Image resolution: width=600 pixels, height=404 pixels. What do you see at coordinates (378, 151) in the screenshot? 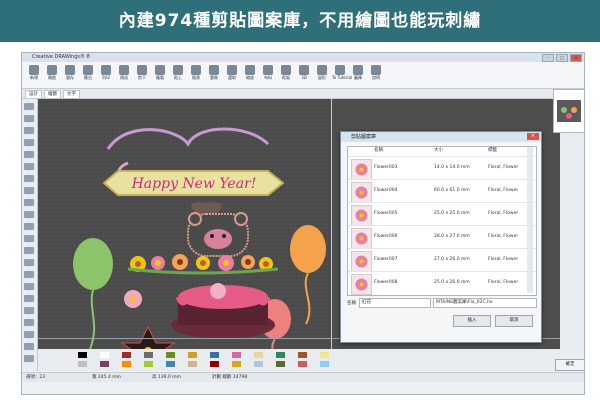
I see `column-header-name: 名稱` at bounding box center [378, 151].